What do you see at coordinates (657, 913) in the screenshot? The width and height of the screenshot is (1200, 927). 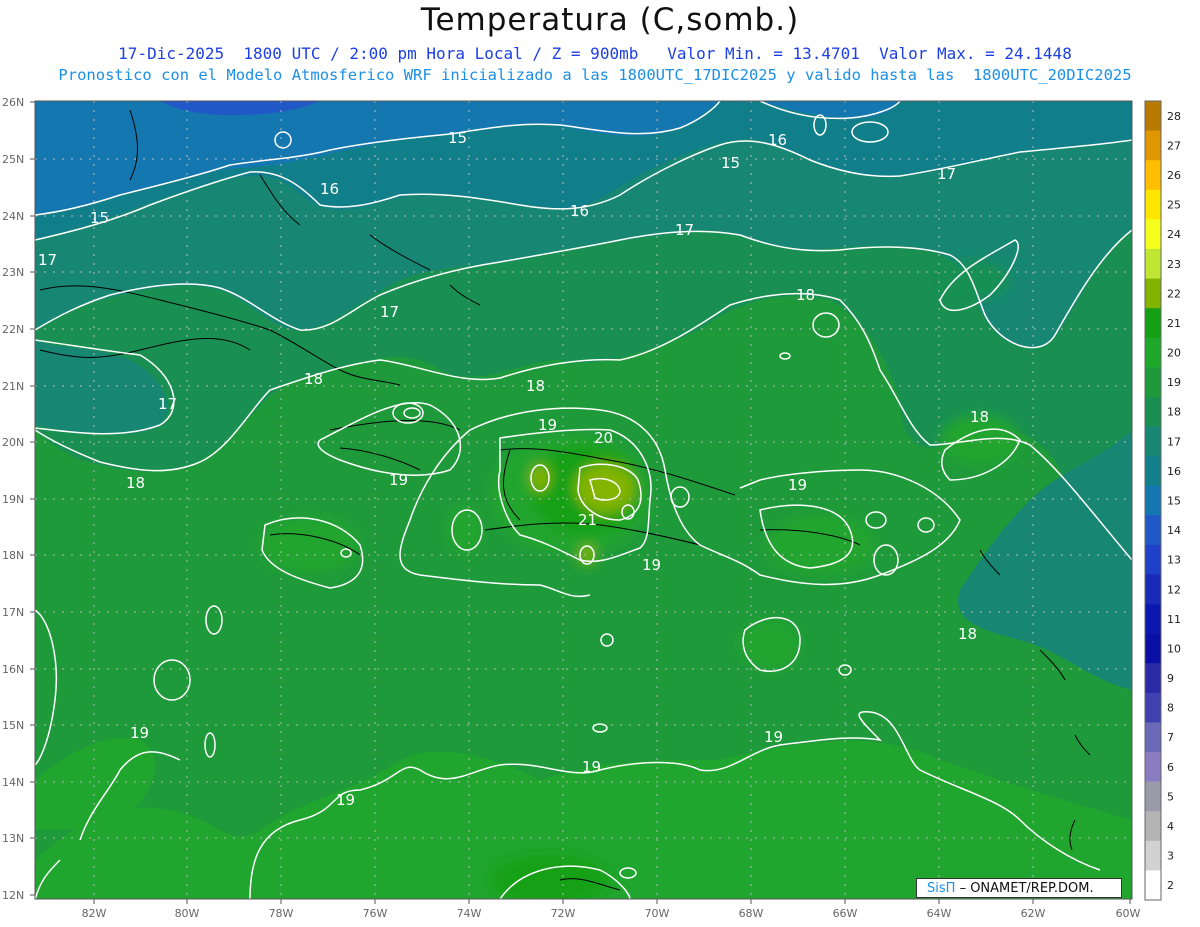 I see `lon-label: 70W` at bounding box center [657, 913].